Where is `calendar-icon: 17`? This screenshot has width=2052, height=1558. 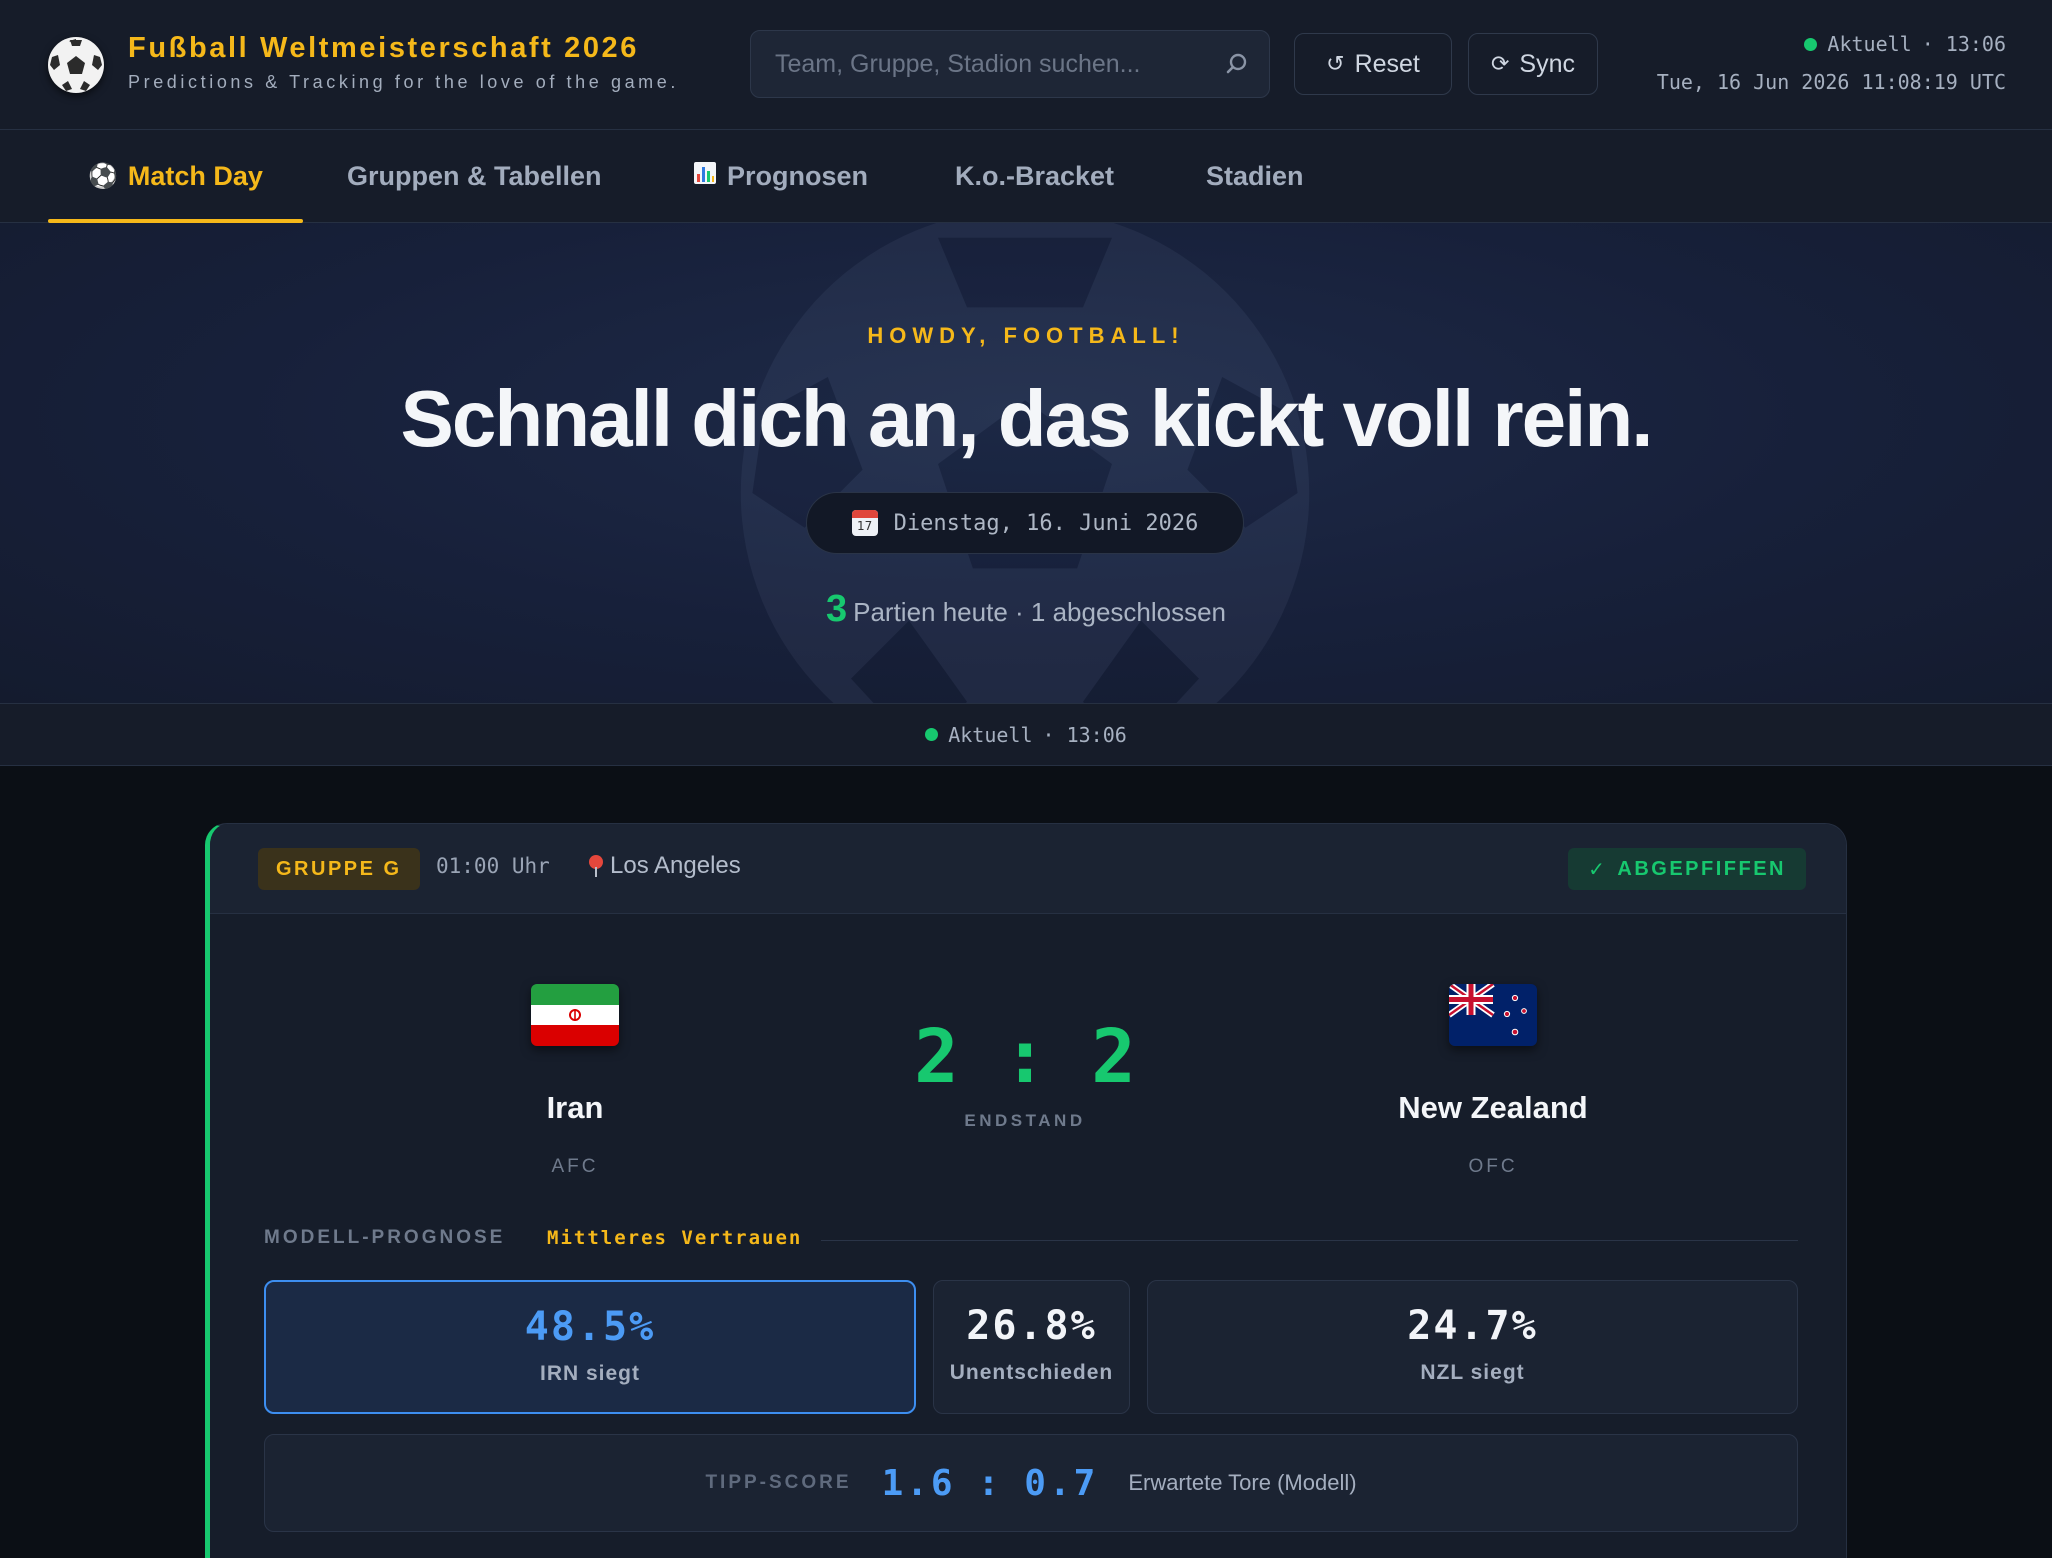
calendar-icon: 17 is located at coordinates (864, 523).